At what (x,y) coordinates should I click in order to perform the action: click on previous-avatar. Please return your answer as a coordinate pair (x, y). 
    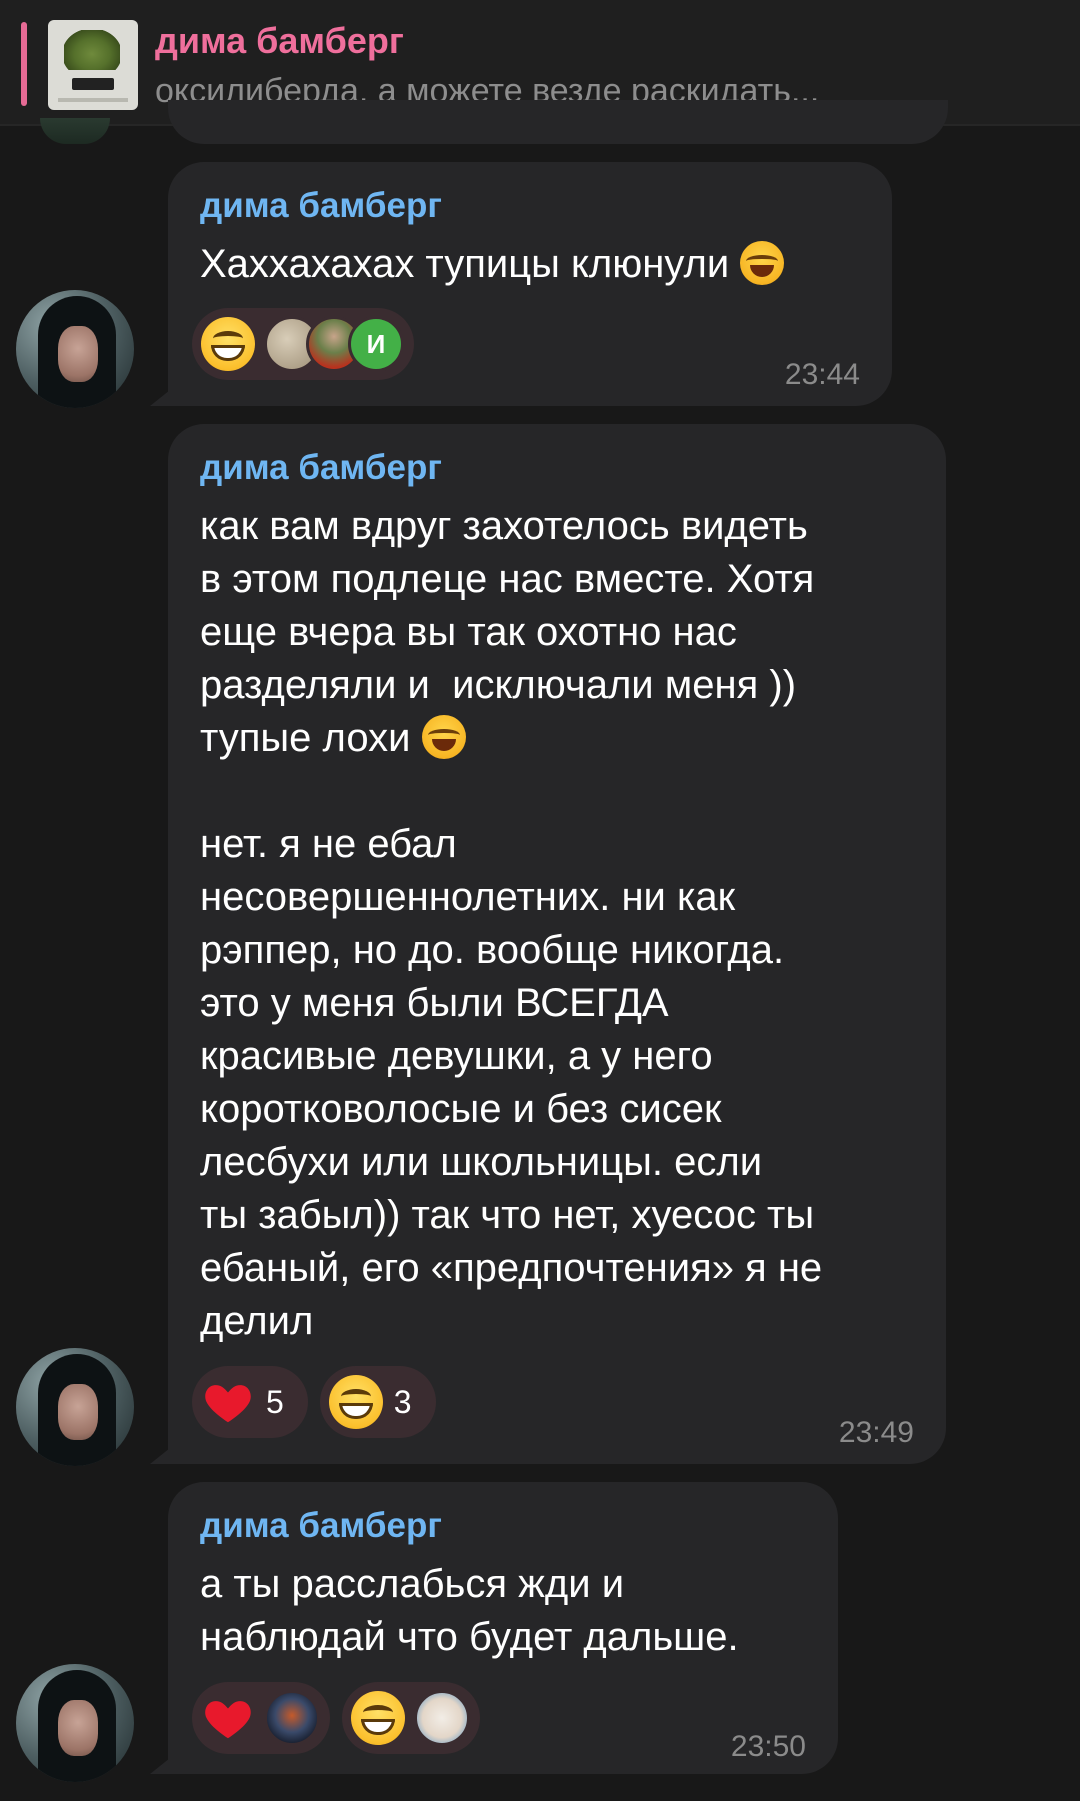
    Looking at the image, I should click on (75, 131).